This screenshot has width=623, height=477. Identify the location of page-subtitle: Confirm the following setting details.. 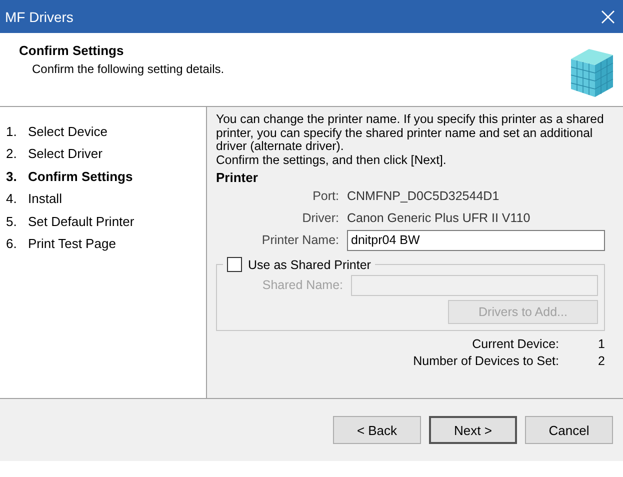
(128, 69).